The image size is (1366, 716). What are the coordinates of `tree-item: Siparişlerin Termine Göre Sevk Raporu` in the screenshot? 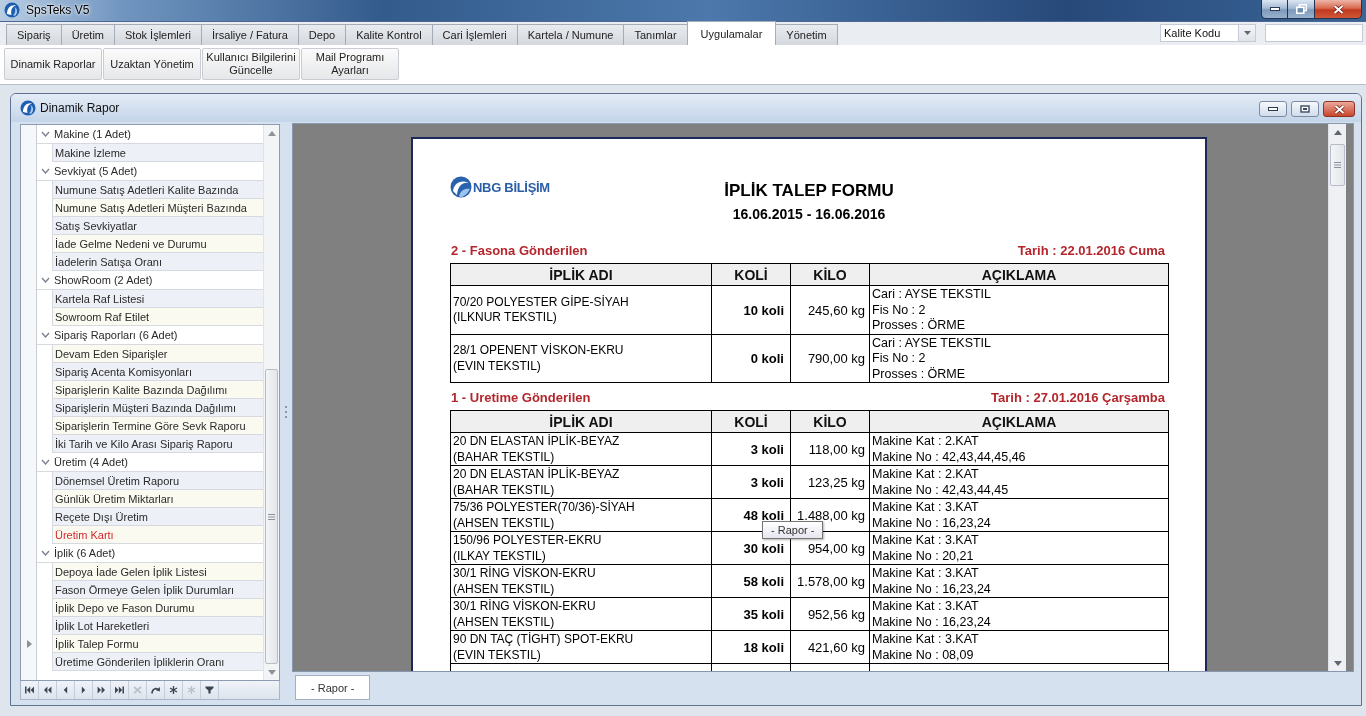 It's located at (157, 426).